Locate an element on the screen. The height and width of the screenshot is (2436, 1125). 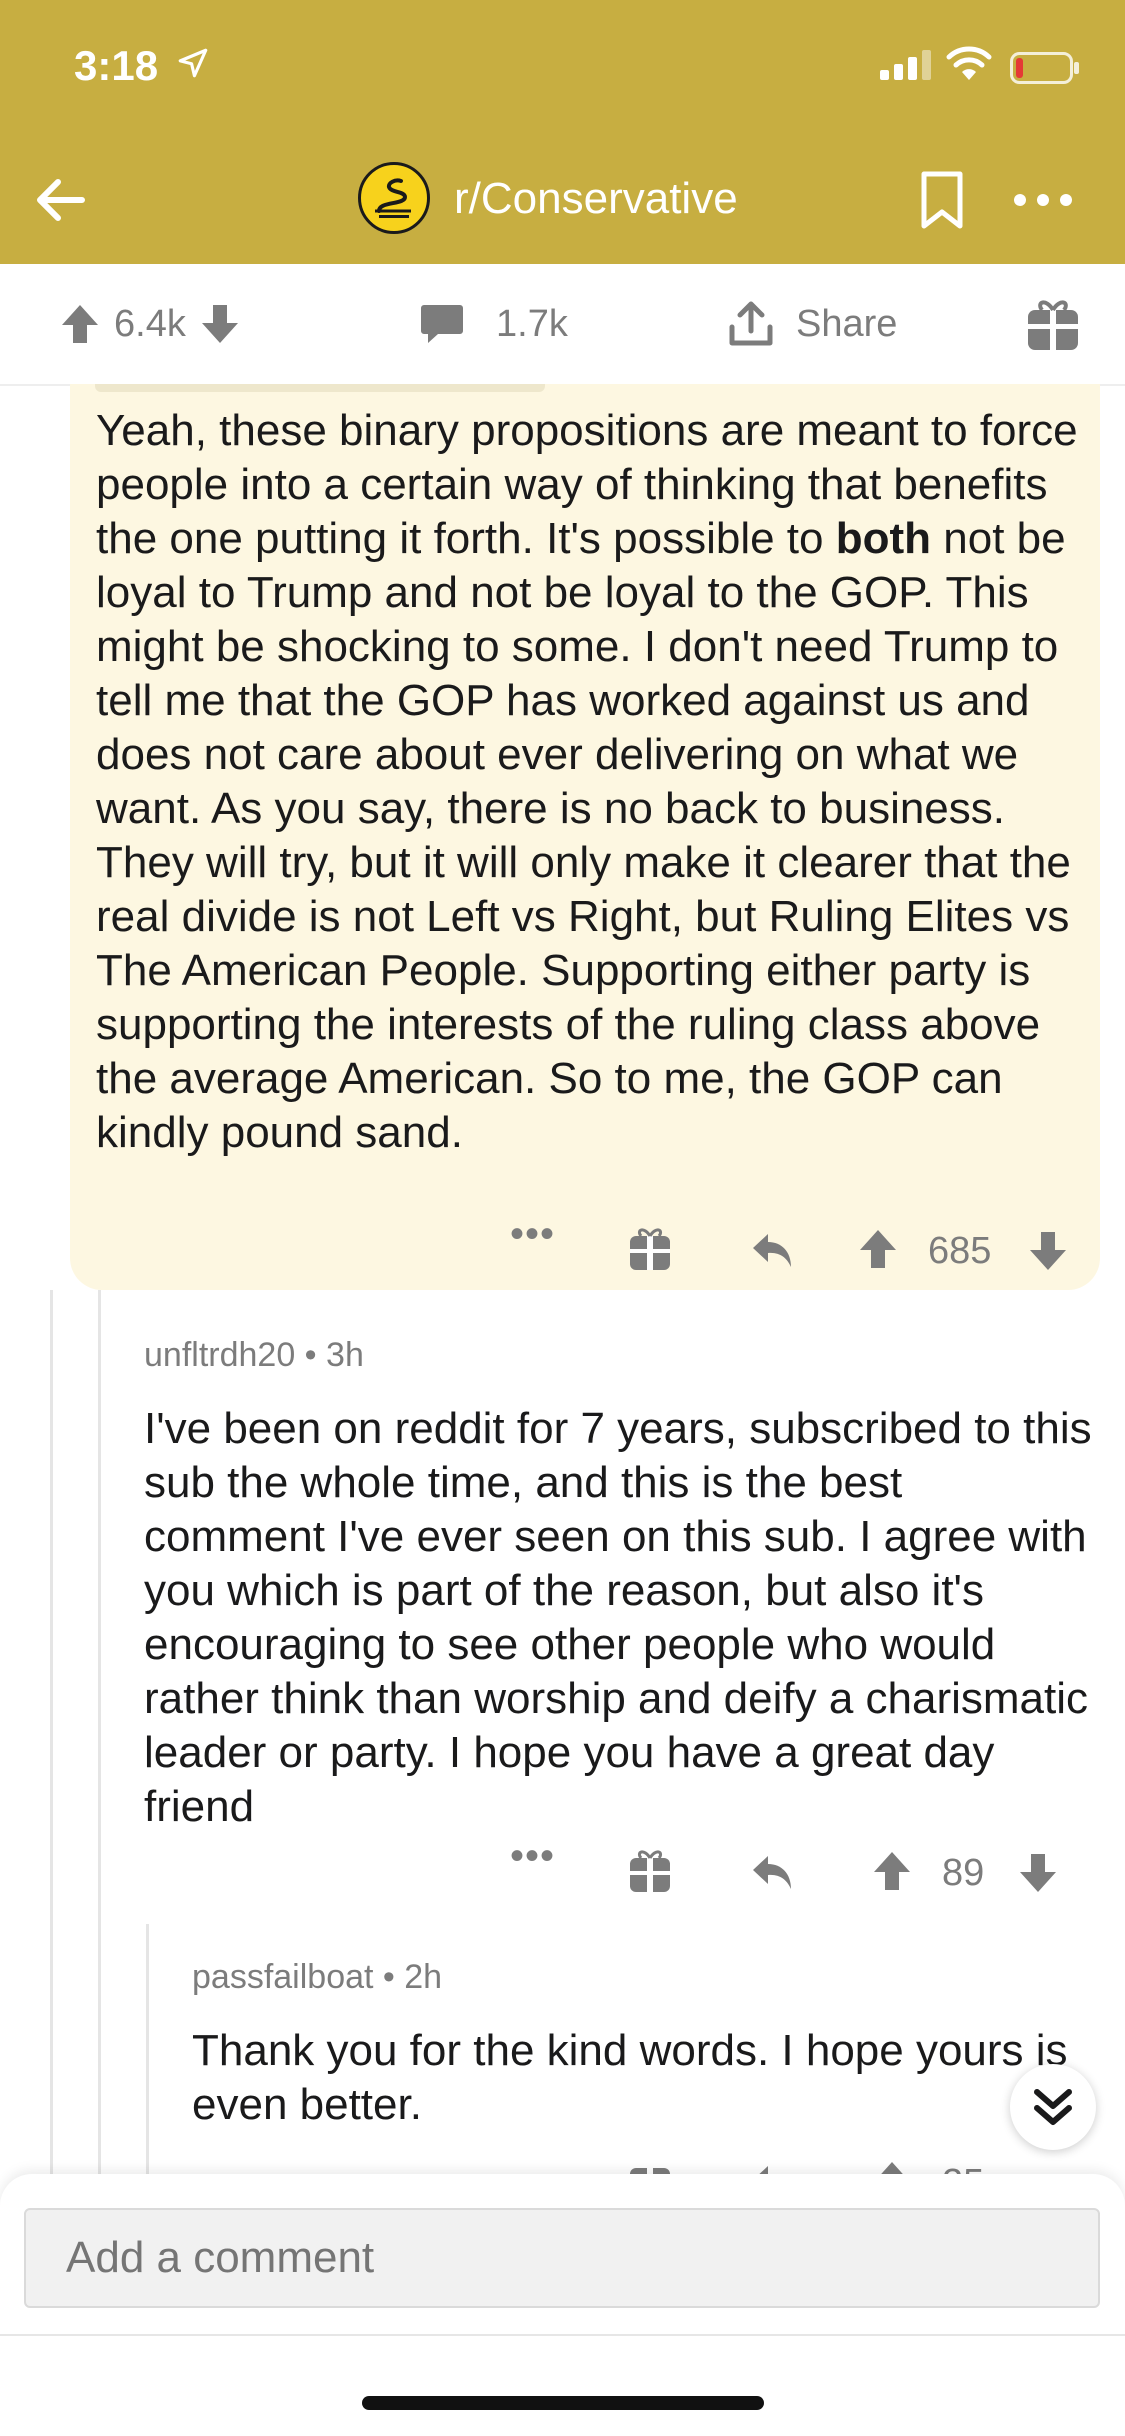
comment-vote-count: 685 is located at coordinates (960, 1251).